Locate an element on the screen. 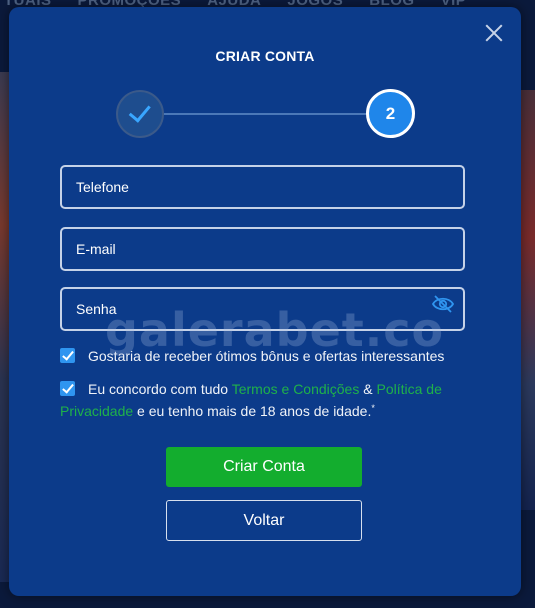 The width and height of the screenshot is (535, 608). close-icon is located at coordinates (494, 33).